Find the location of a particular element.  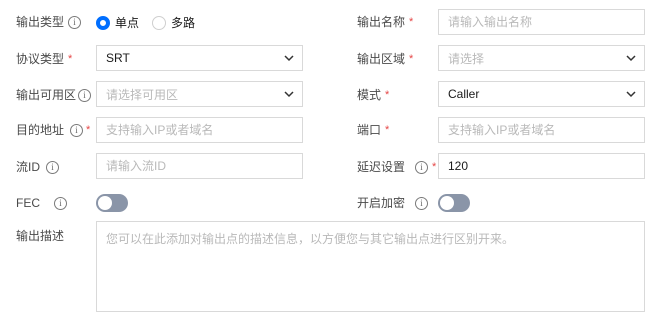

dest-address-input is located at coordinates (199, 130).